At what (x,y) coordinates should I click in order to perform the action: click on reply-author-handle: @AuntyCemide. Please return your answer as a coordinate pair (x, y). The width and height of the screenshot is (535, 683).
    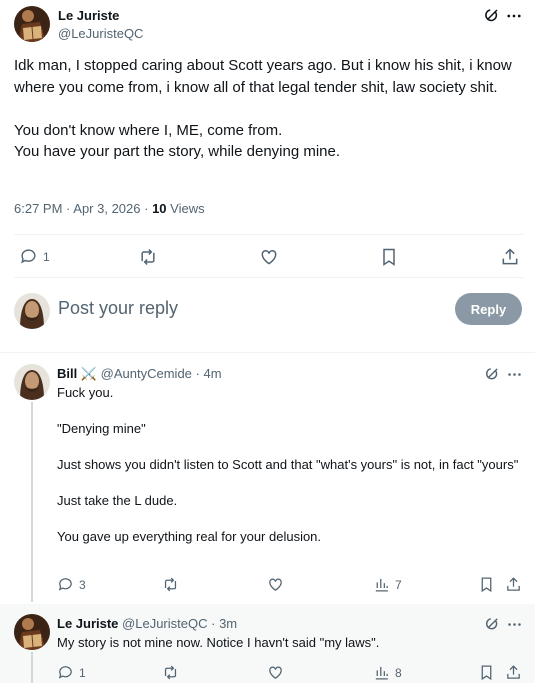
    Looking at the image, I should click on (146, 373).